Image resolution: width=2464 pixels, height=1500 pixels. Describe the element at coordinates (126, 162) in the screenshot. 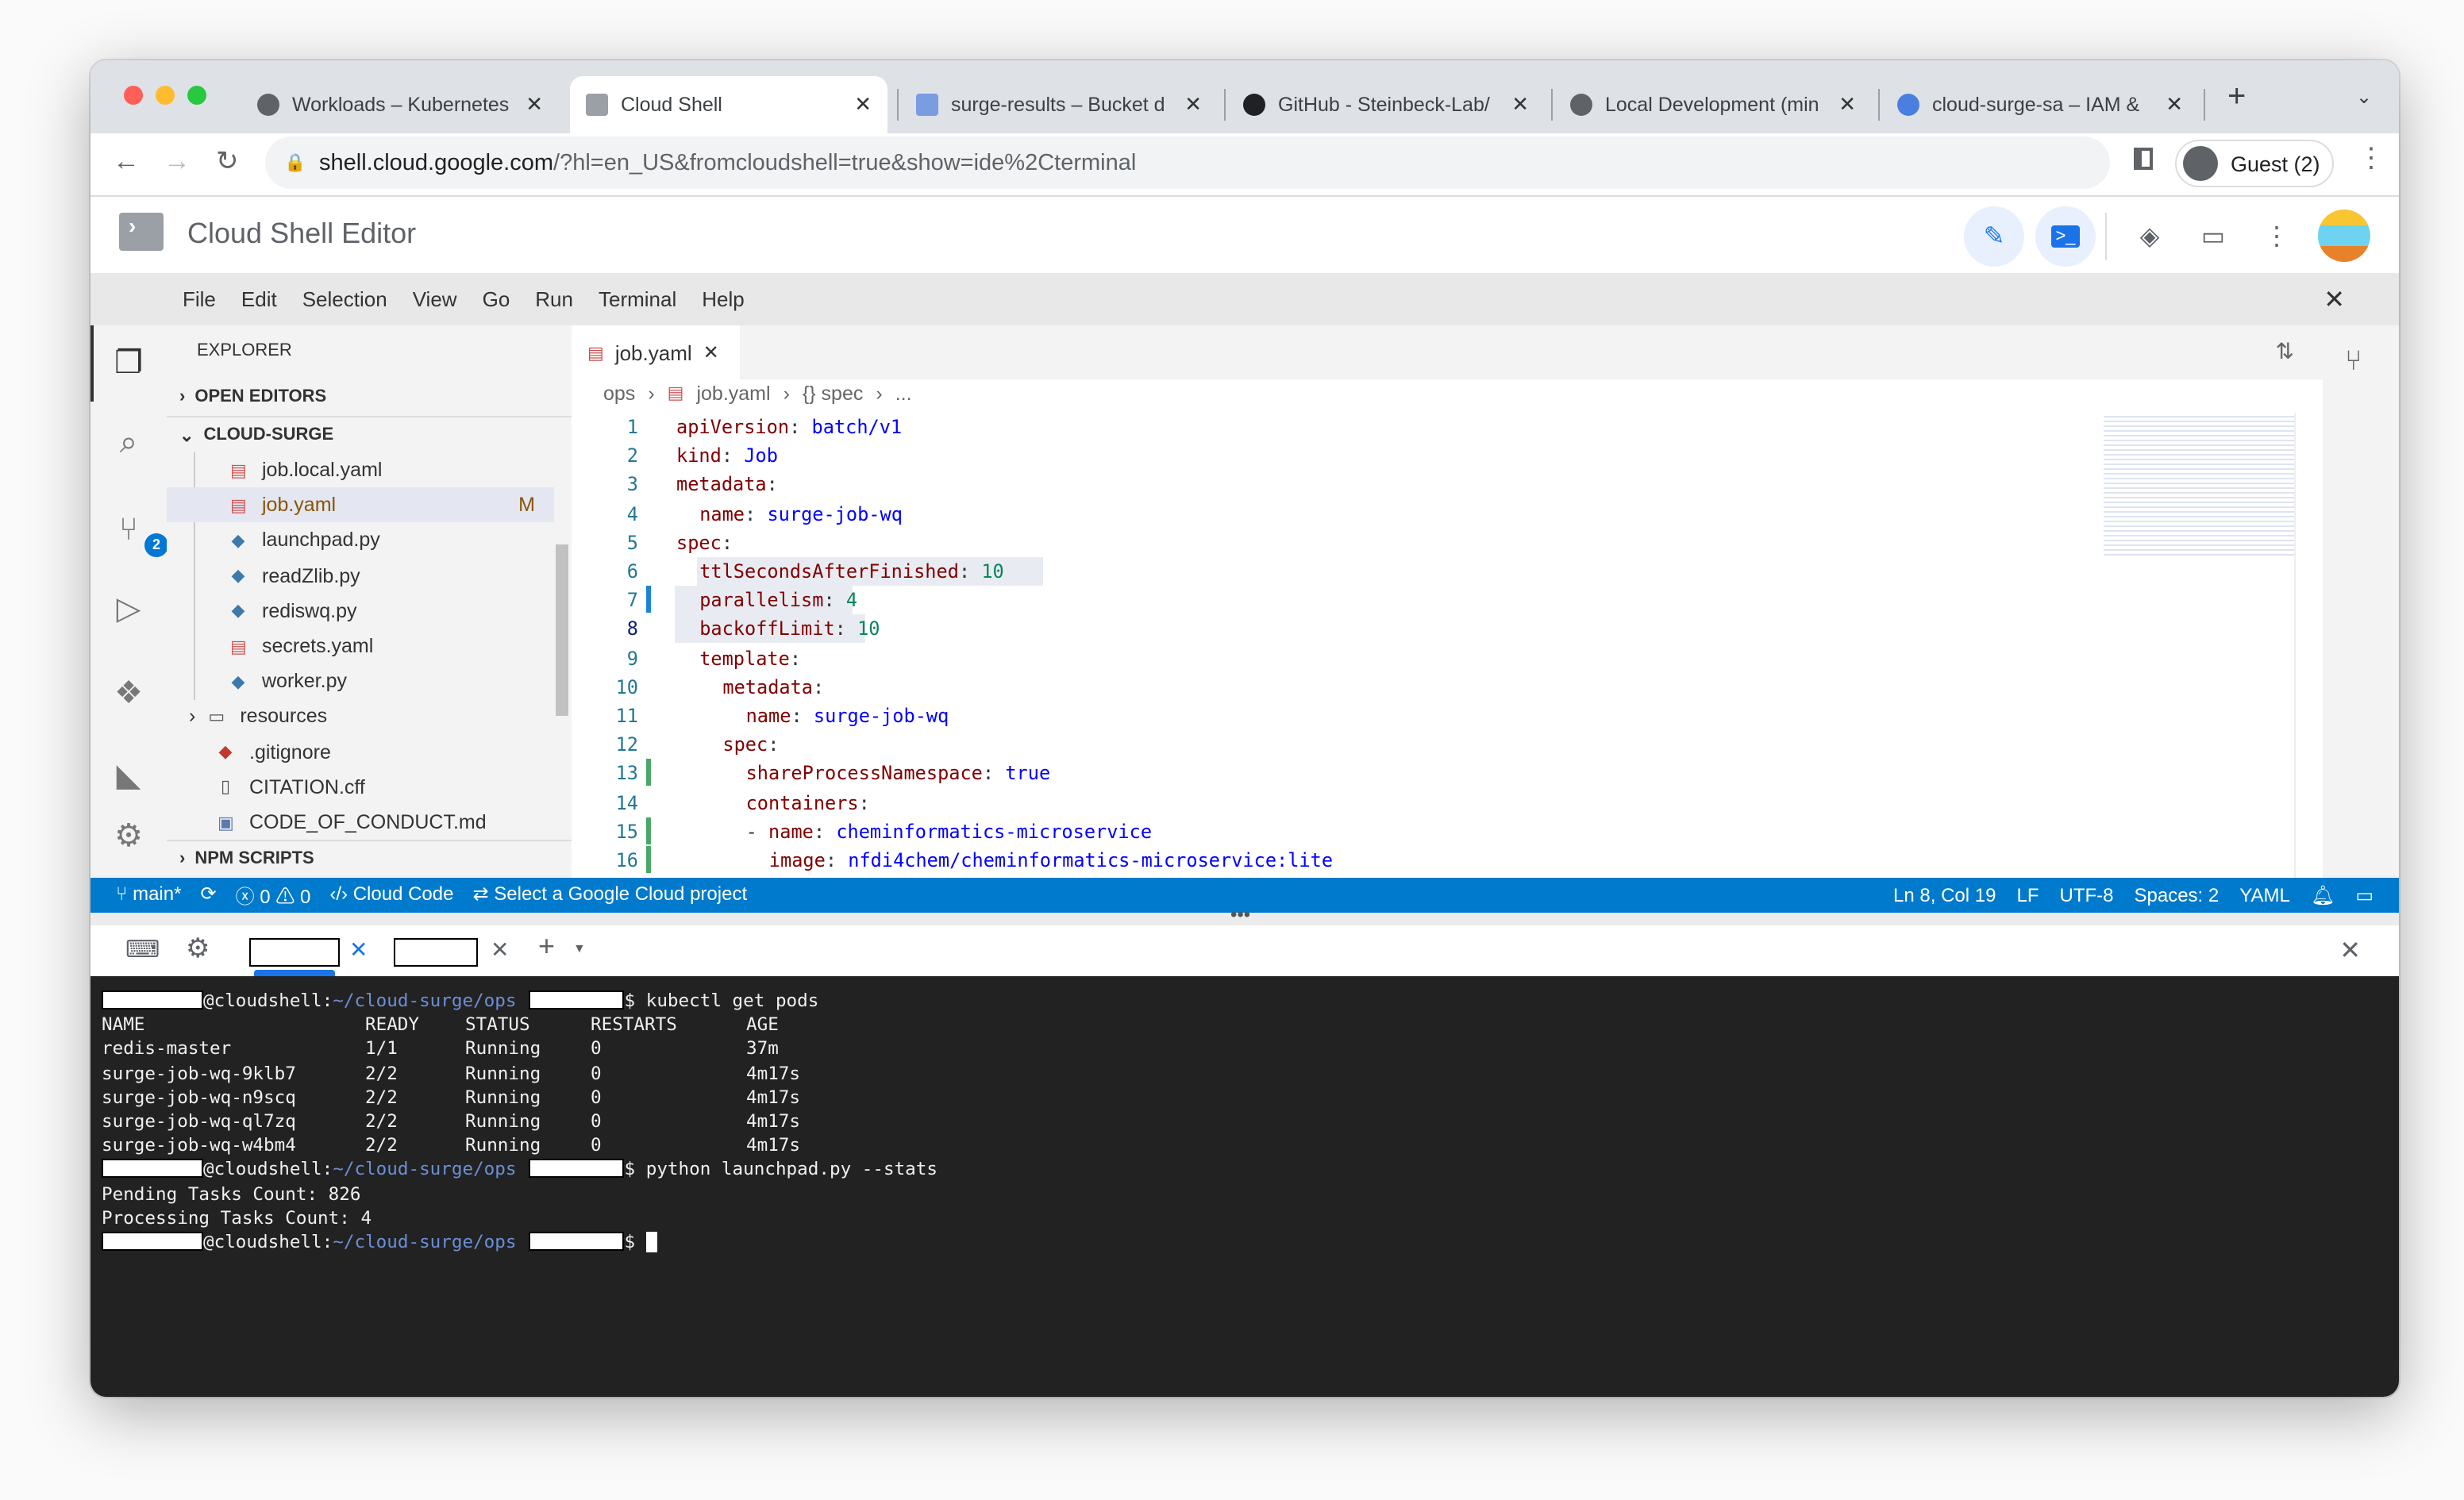

I see `back-button: ←` at that location.